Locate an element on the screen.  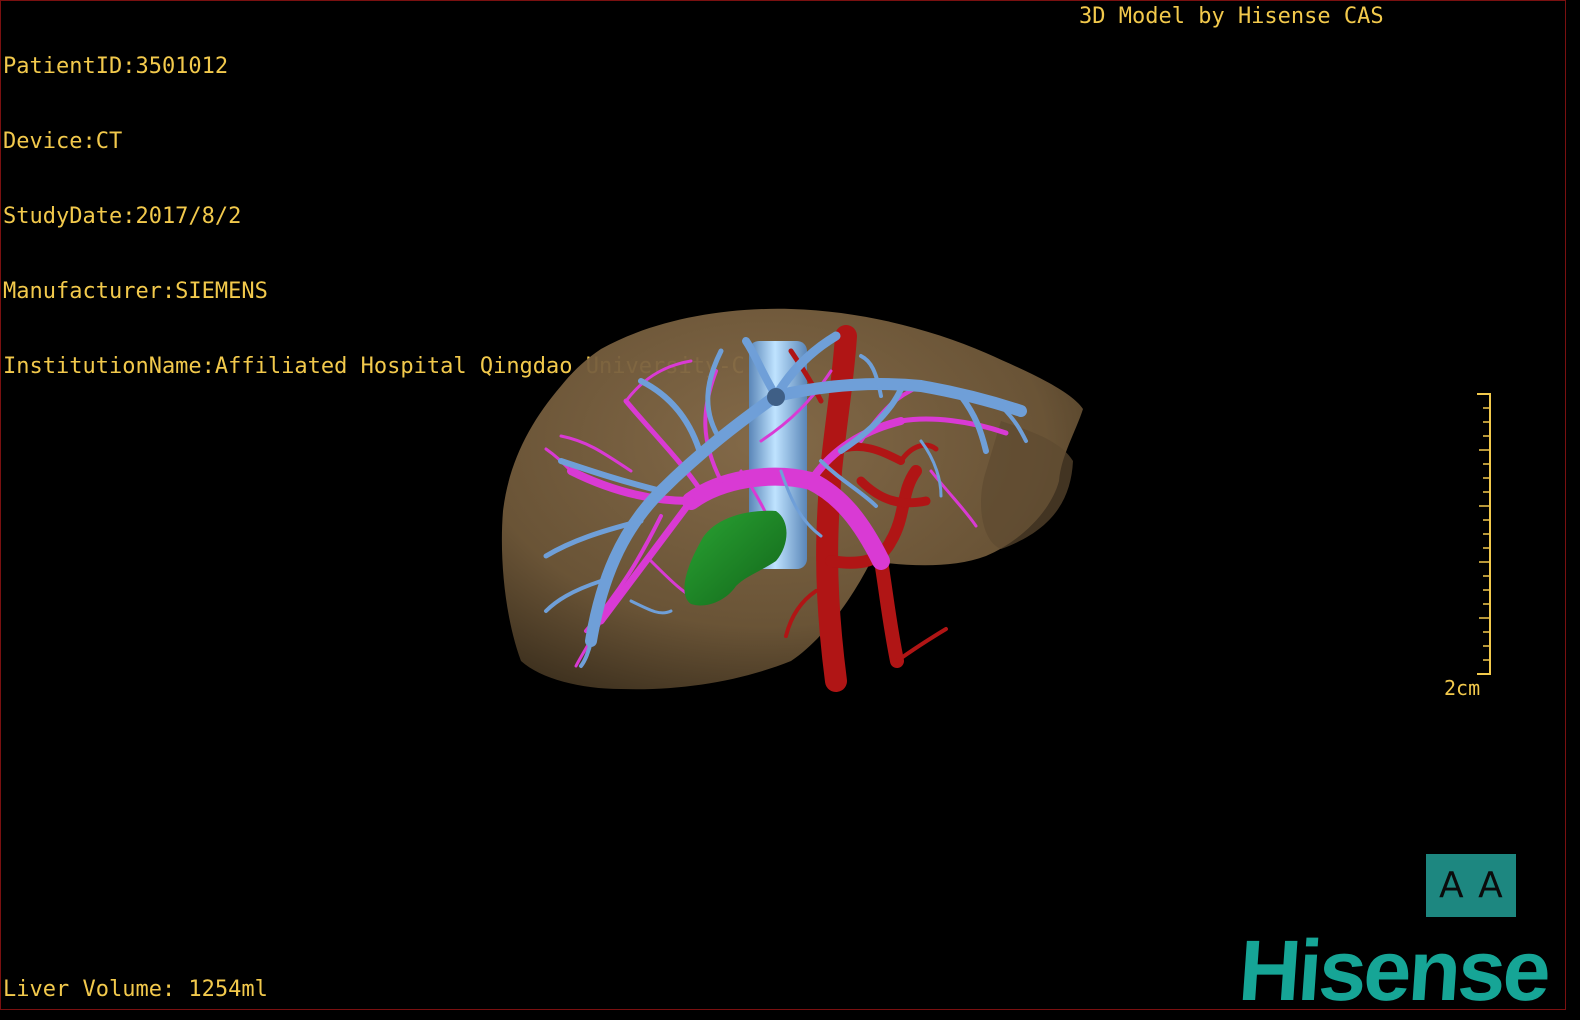
vein-confluence is located at coordinates (776, 397).